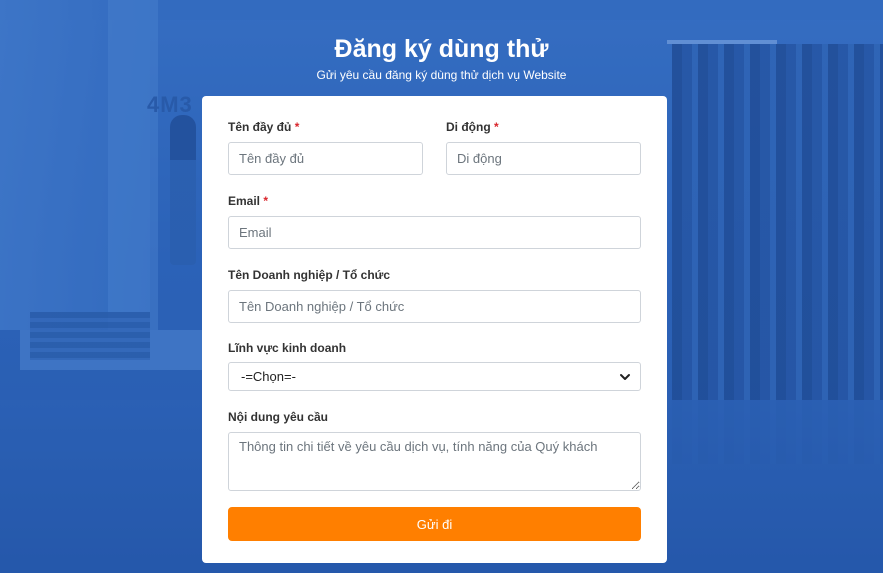  What do you see at coordinates (325, 127) in the screenshot?
I see `full-name-label: Tên đầy đủ *` at bounding box center [325, 127].